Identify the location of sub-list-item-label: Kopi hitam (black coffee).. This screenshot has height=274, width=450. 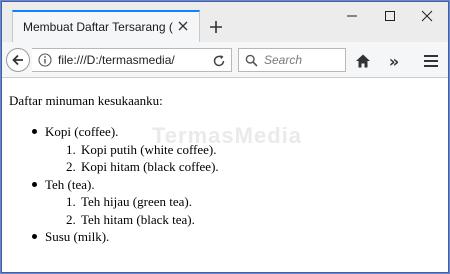
(150, 166).